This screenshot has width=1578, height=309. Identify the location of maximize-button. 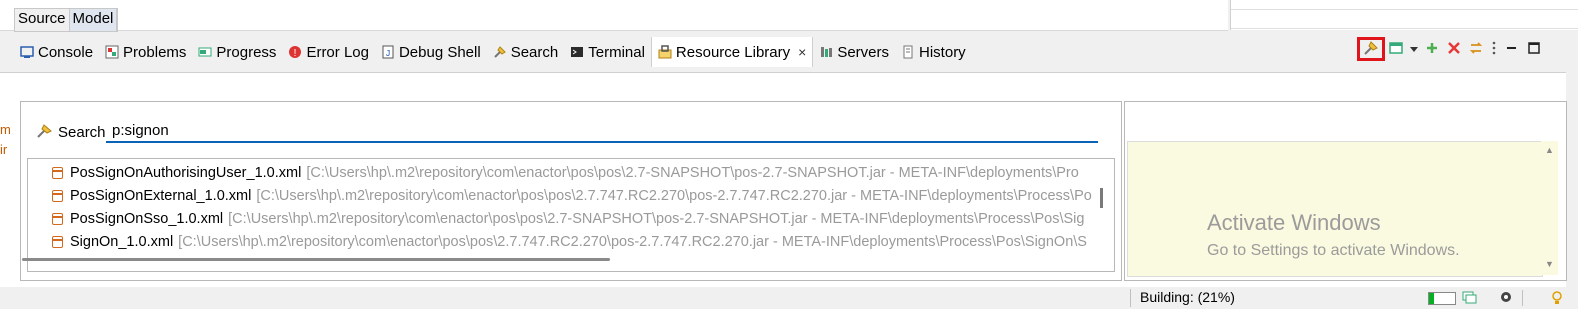
(1534, 49).